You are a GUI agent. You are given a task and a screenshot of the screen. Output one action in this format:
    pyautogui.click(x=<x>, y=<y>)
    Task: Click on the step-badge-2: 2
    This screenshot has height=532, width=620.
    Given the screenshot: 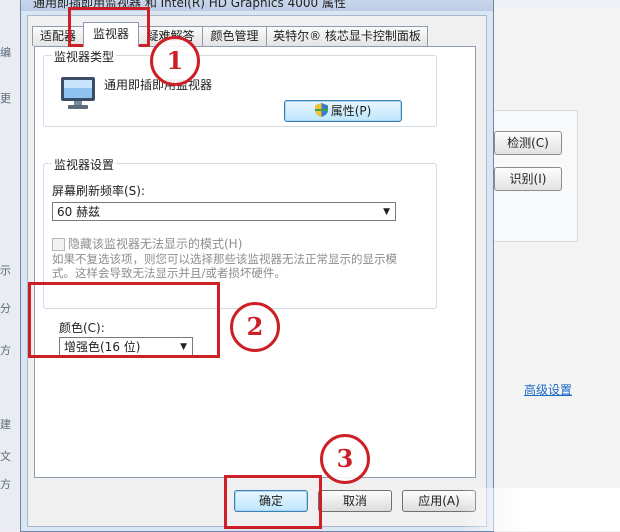 What is the action you would take?
    pyautogui.click(x=255, y=327)
    